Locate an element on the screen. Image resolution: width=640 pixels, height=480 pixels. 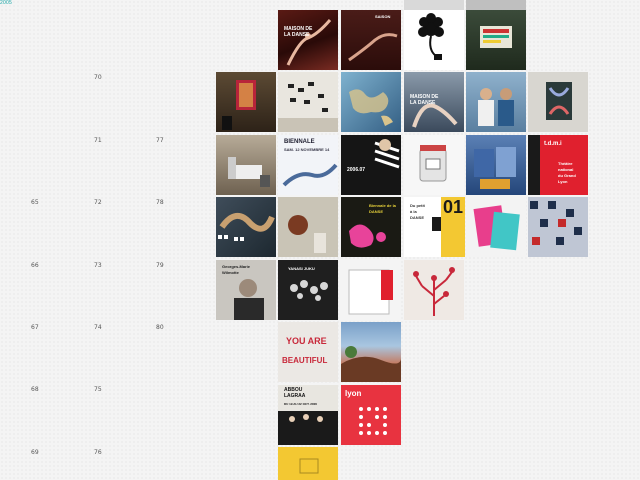
thumbnail-stained-window is located at coordinates (246, 102).